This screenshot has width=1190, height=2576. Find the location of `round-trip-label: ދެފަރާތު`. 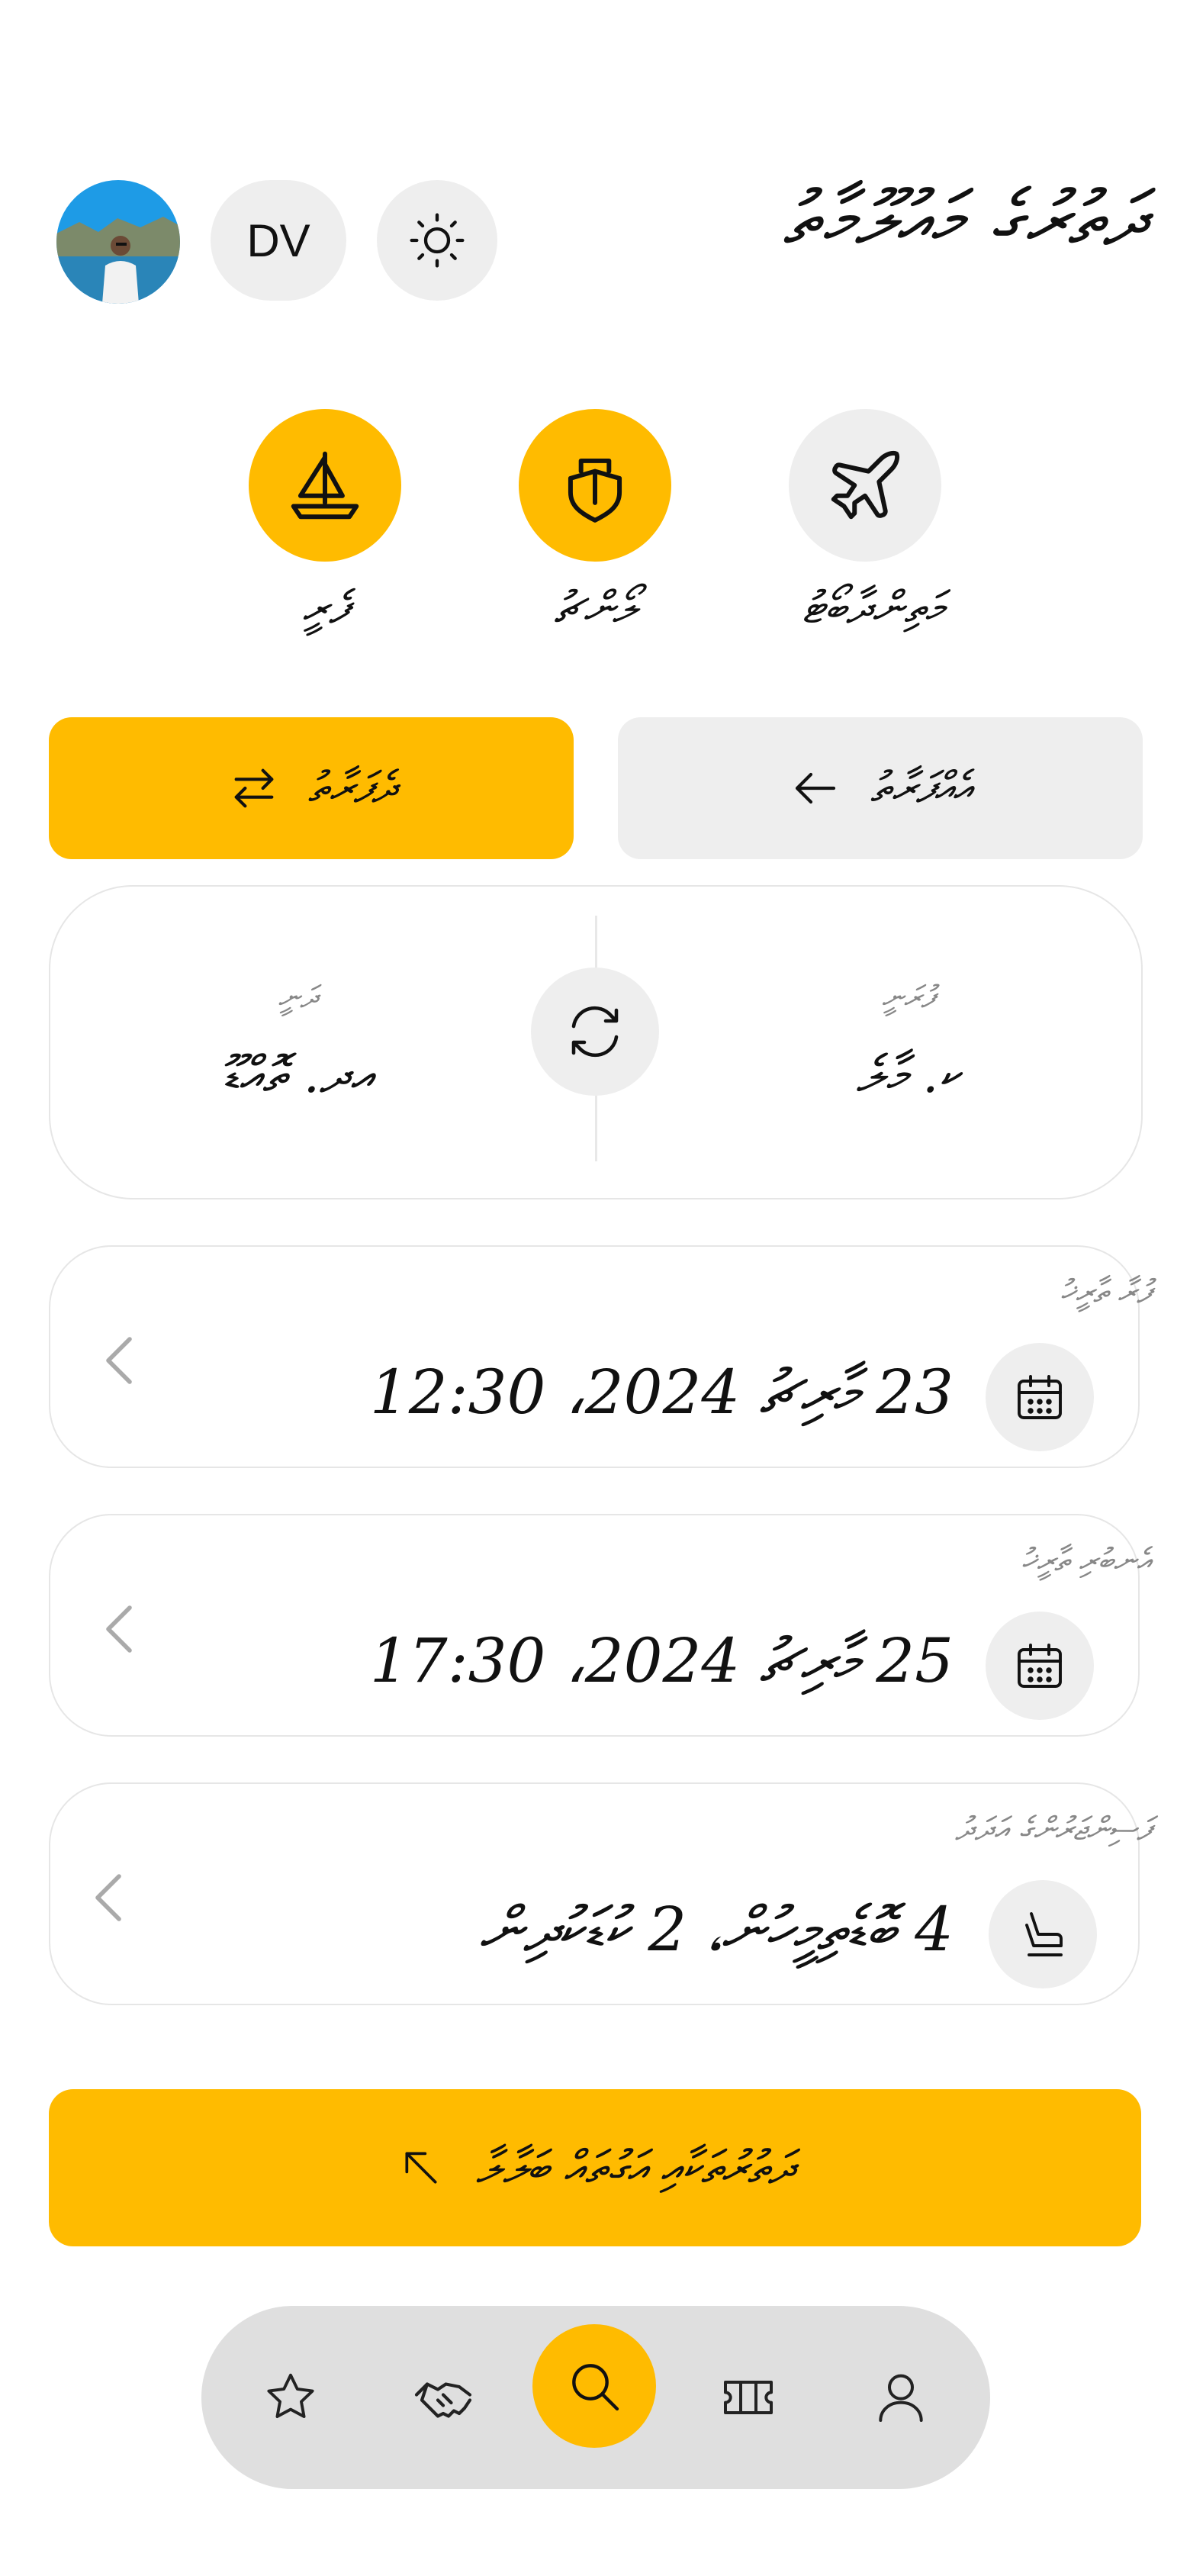

round-trip-label: ދެފަރާތު is located at coordinates (351, 788).